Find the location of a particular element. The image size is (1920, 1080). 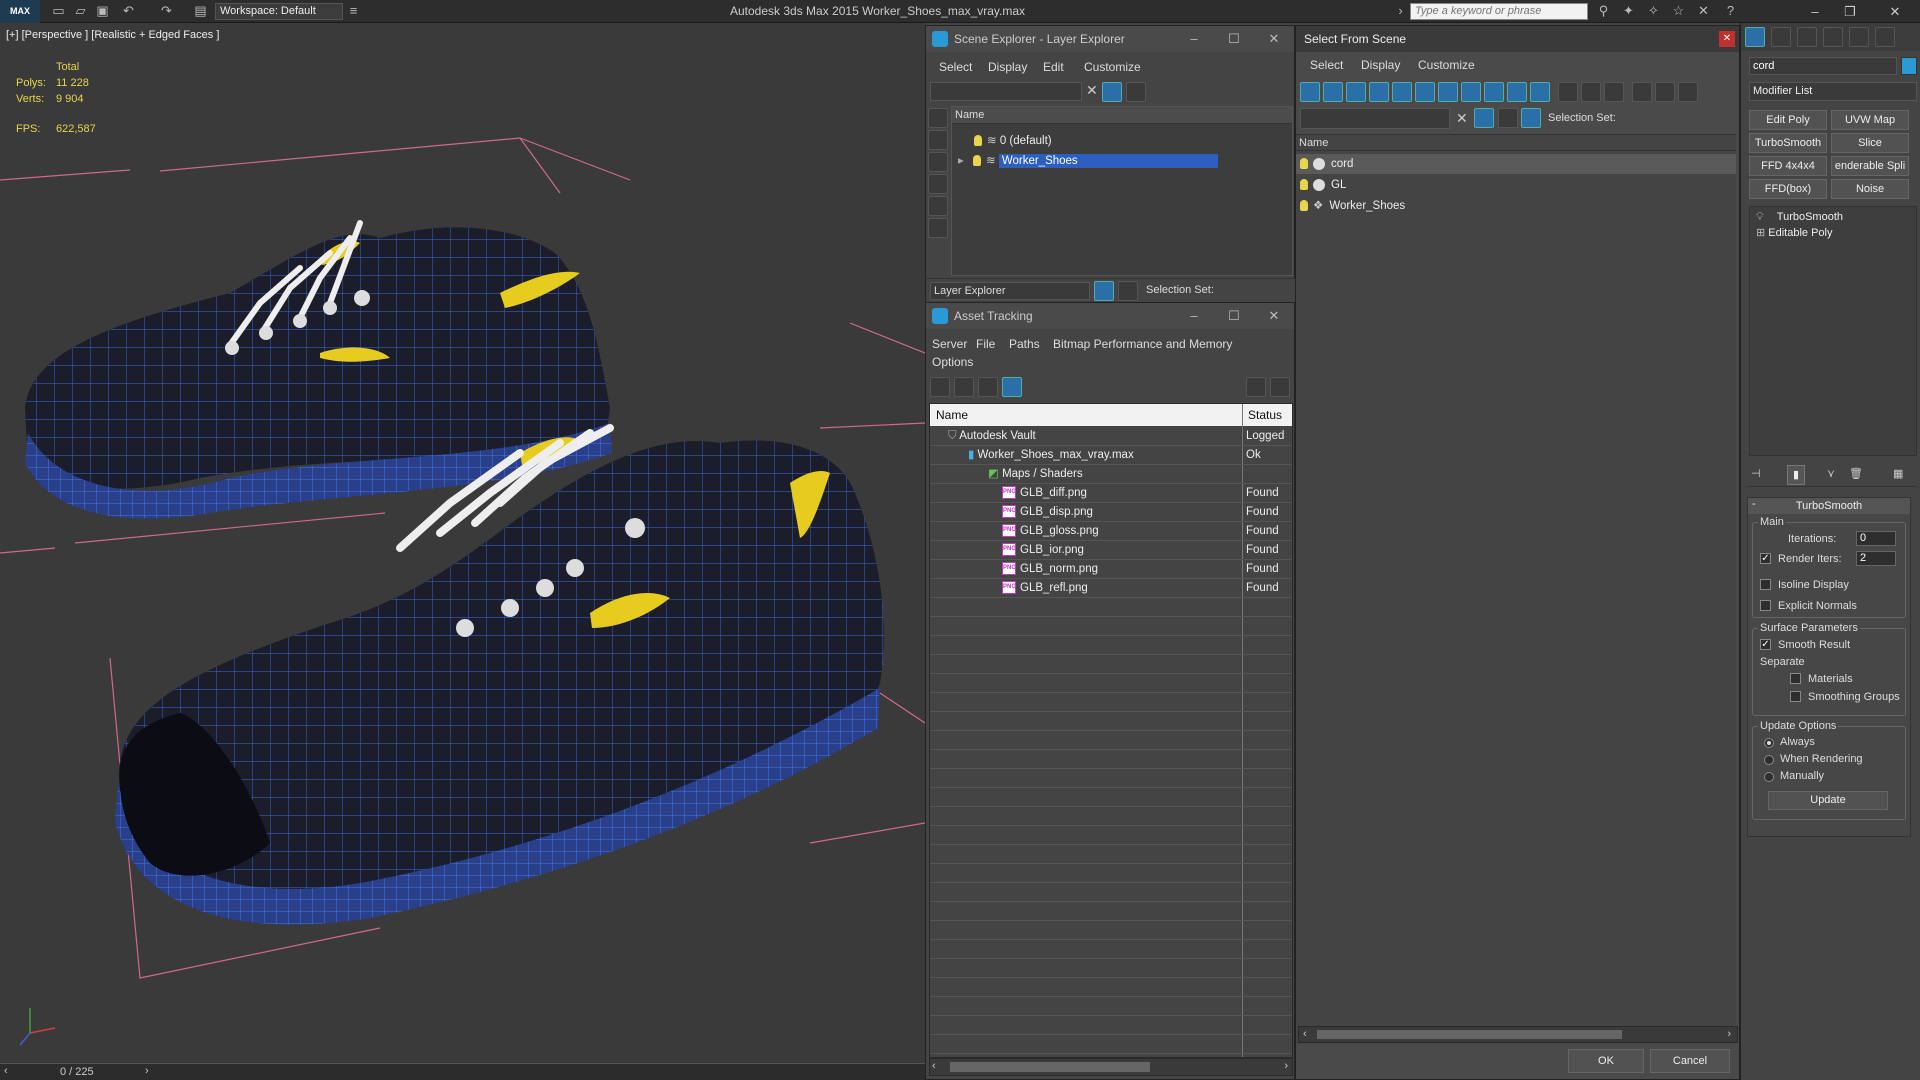

display-cameras-icon is located at coordinates (1402, 92).